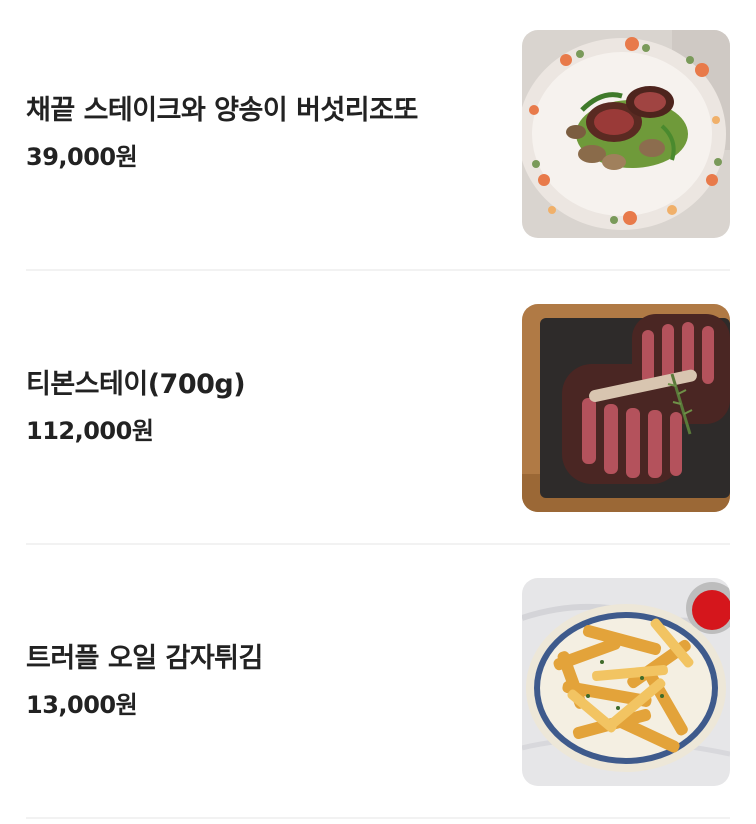 Image resolution: width=756 pixels, height=824 pixels. Describe the element at coordinates (136, 384) in the screenshot. I see `menu-item-name: 티본스테이(700g)` at that location.